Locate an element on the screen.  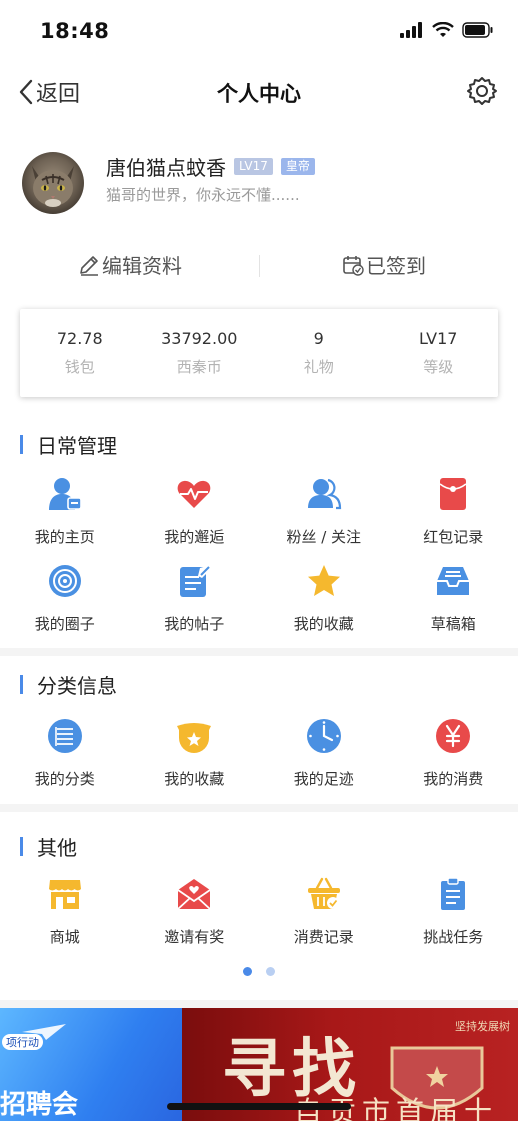
edit-profile-button: 编辑资料 is located at coordinates (130, 264).